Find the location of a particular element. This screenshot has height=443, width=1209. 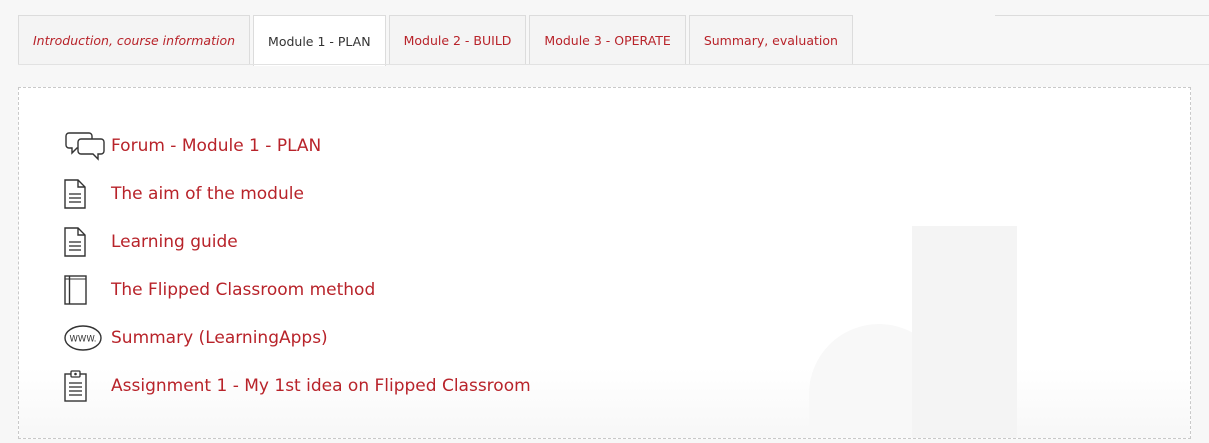

url-icon: WWW. is located at coordinates (87, 338).